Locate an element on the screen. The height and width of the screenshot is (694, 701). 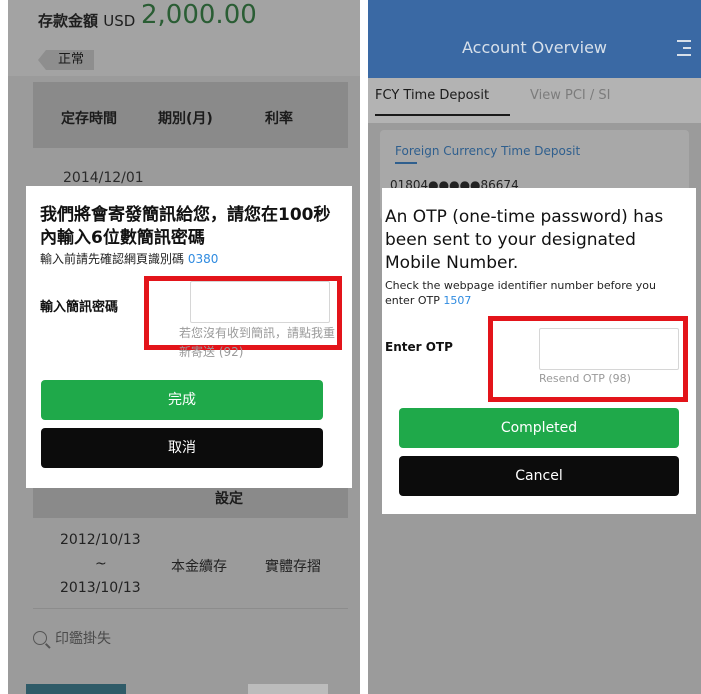
deposit-amount-label: 存款金額 USD is located at coordinates (86, 20).